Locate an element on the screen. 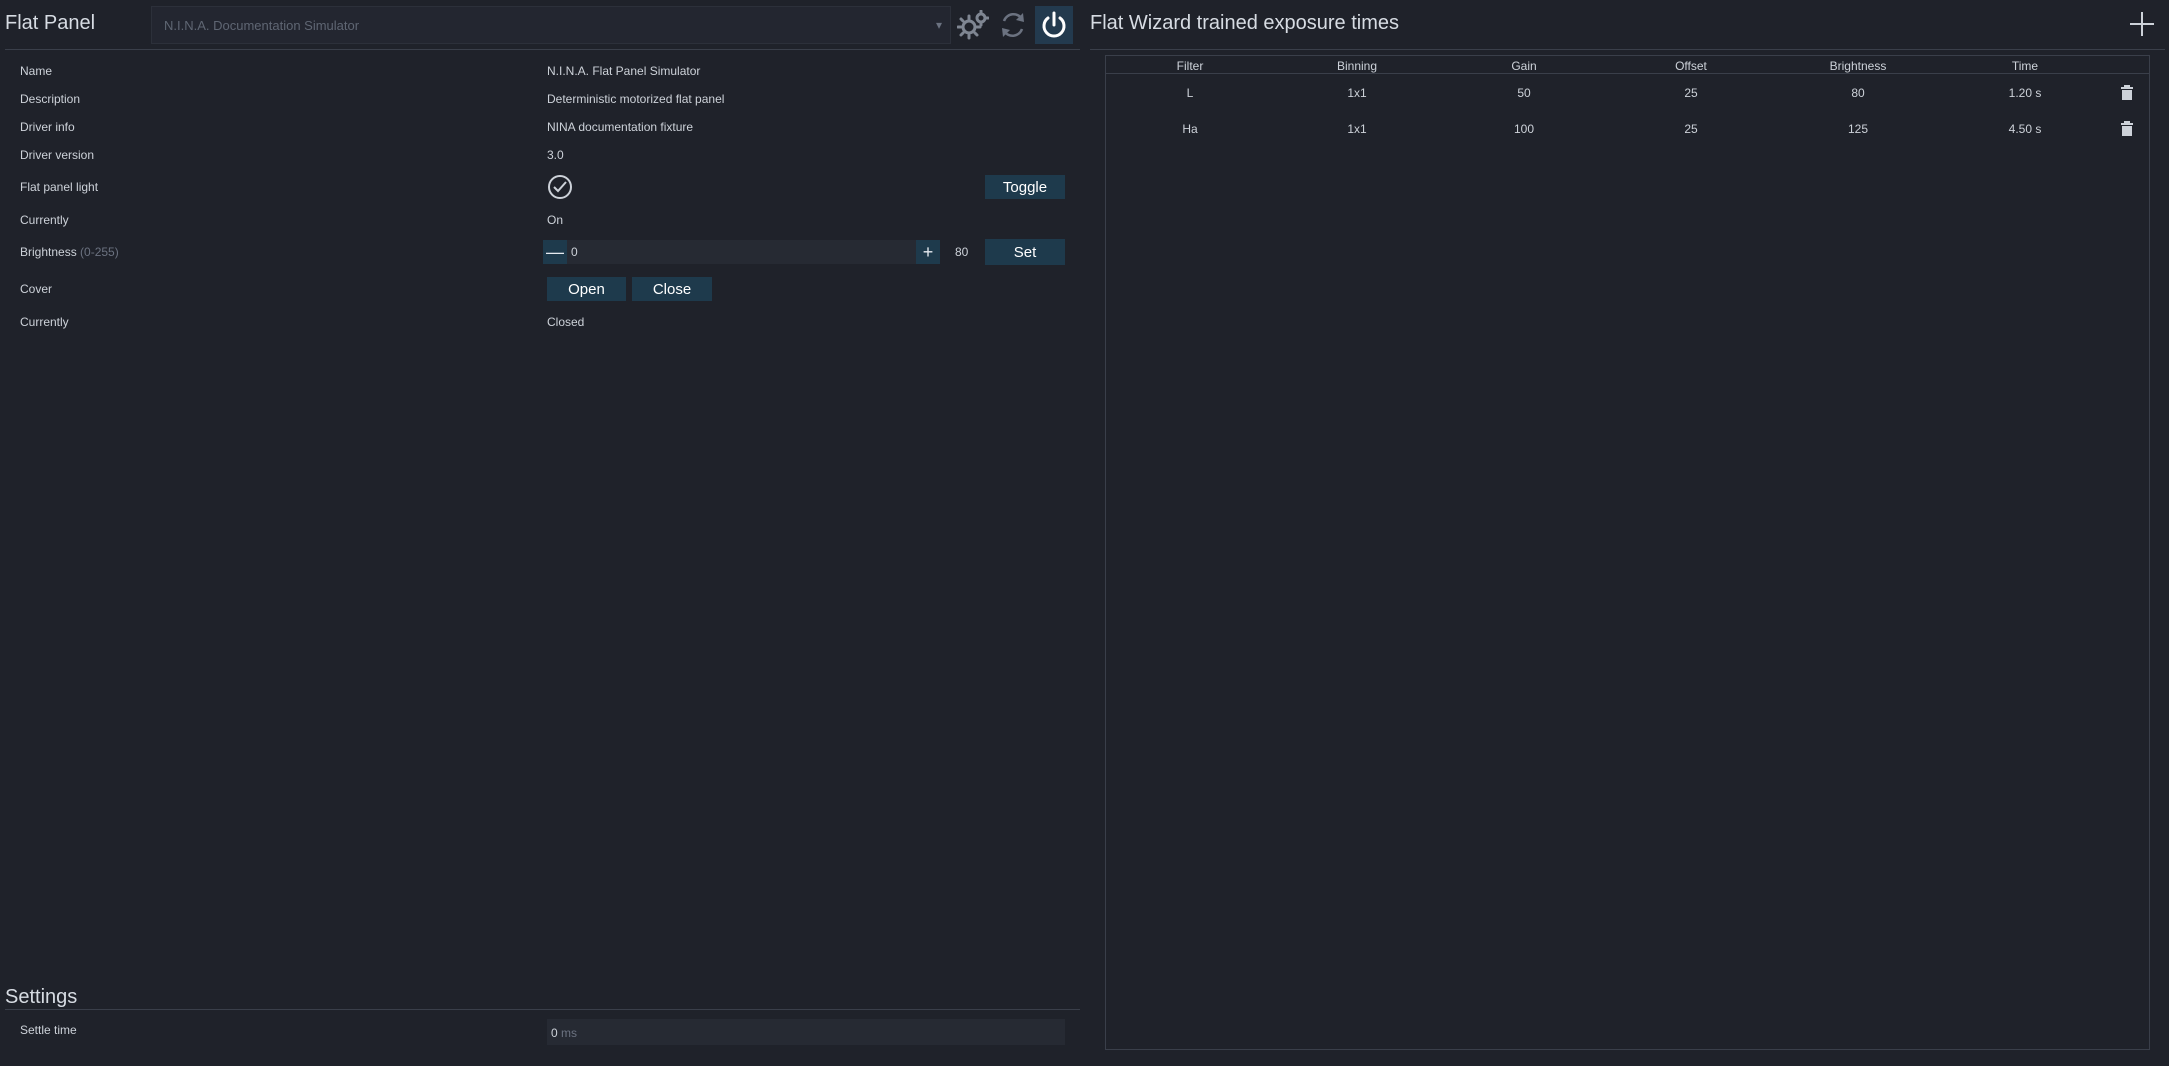  power-button is located at coordinates (1054, 25).